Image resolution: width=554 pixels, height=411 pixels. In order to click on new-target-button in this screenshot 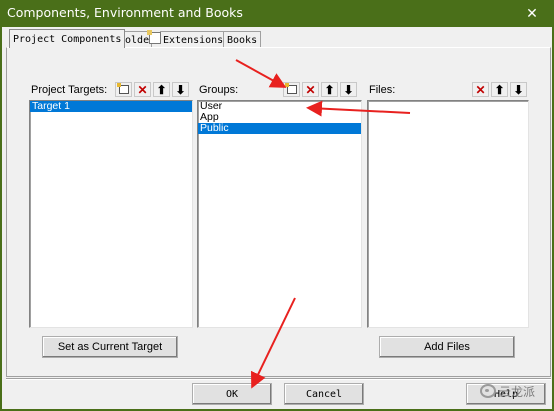, I will do `click(123, 89)`.